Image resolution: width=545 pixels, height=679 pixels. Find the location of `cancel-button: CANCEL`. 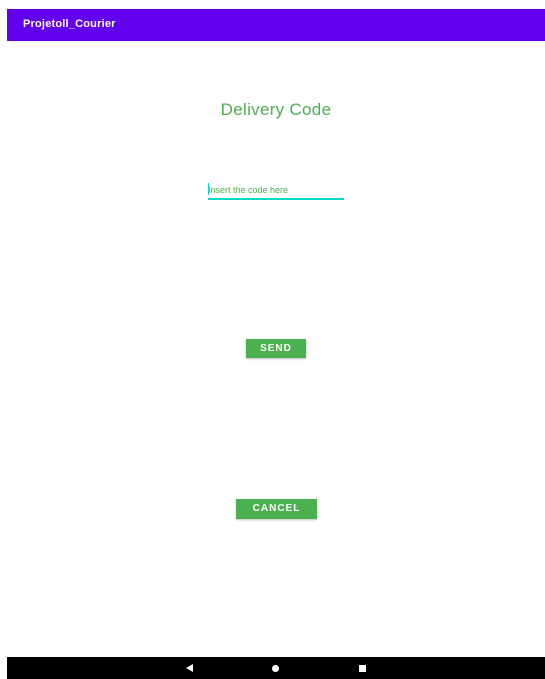

cancel-button: CANCEL is located at coordinates (276, 509).